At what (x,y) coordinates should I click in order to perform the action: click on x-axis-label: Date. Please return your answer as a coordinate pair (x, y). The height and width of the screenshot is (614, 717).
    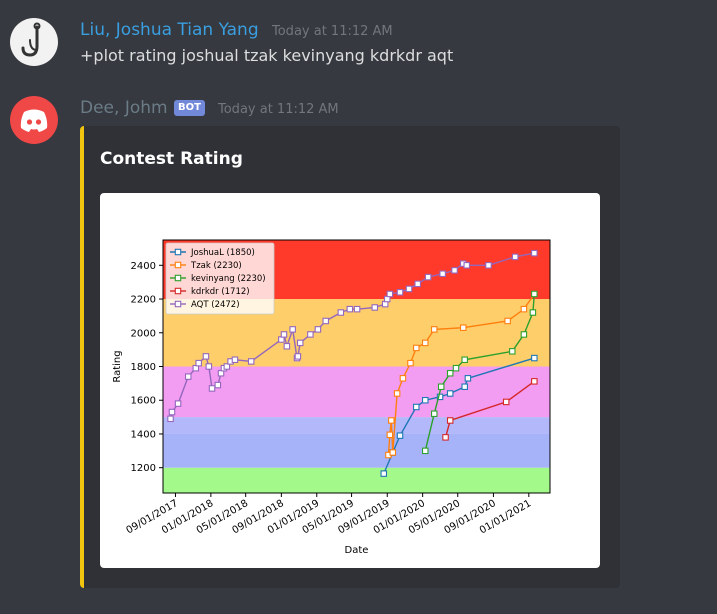
    Looking at the image, I should click on (357, 550).